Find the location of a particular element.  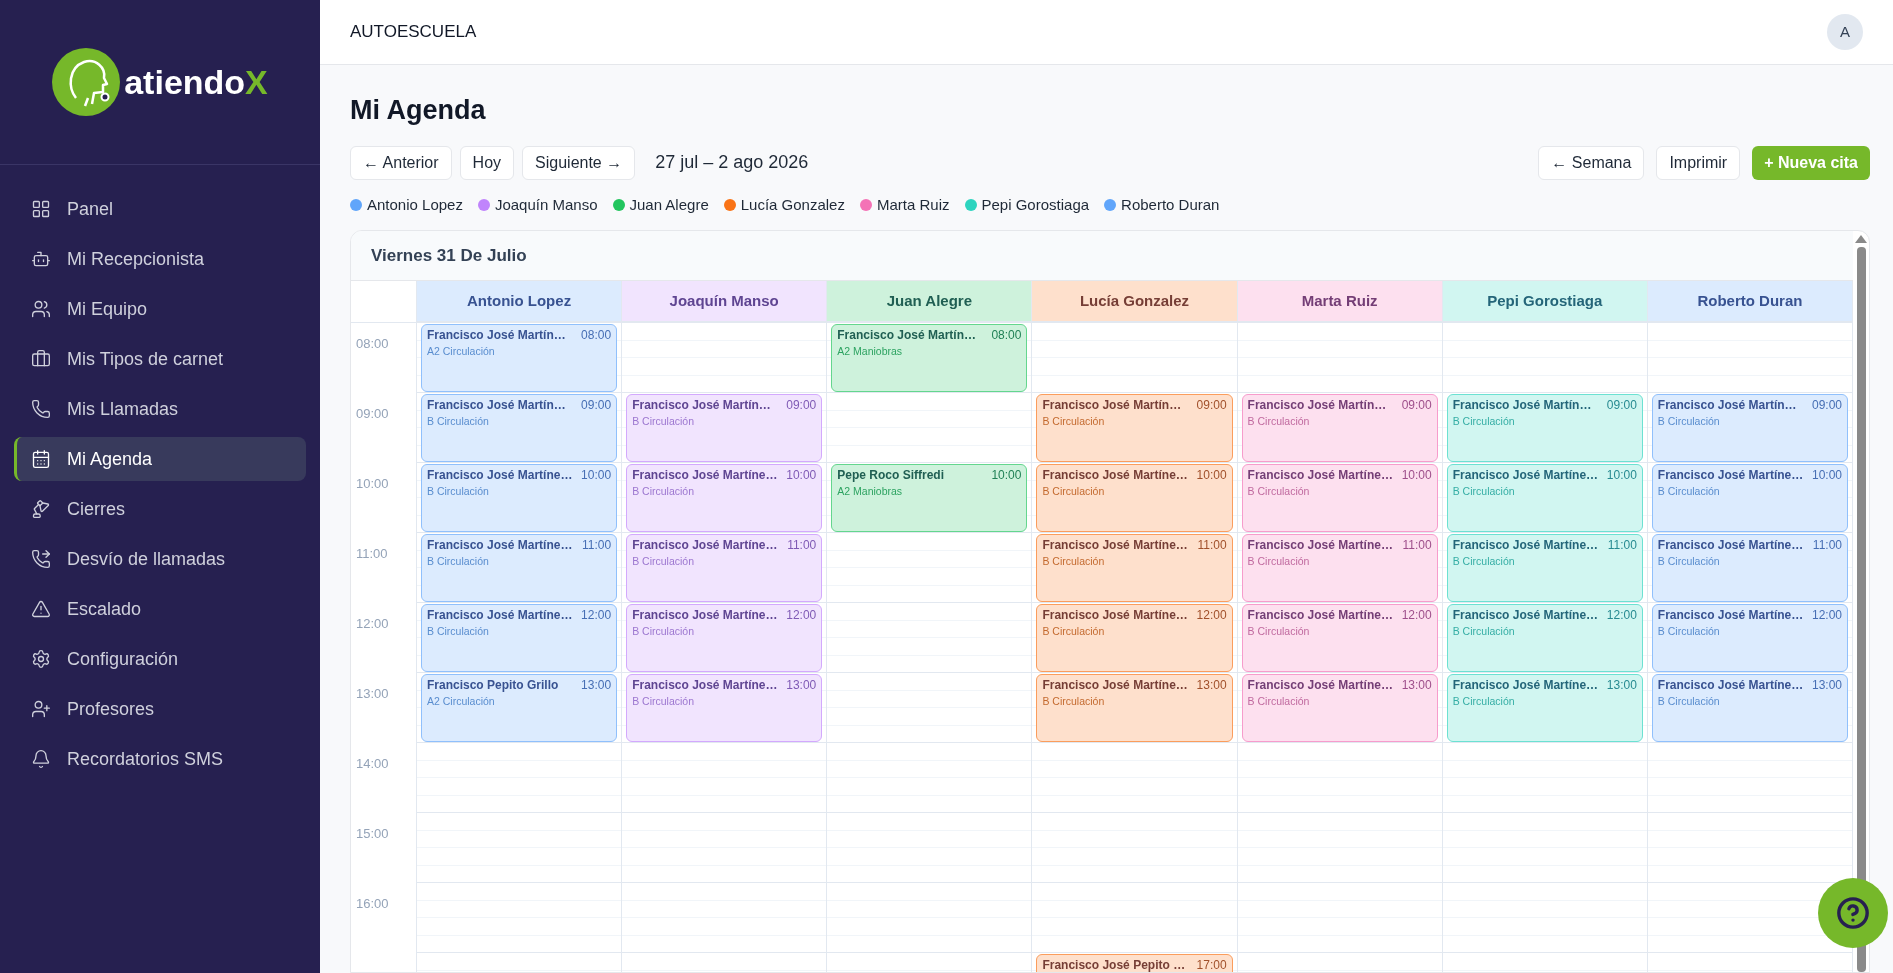

appointment-card: Francisco Pepito Grillo 13:00 A2 Circulación is located at coordinates (519, 708).